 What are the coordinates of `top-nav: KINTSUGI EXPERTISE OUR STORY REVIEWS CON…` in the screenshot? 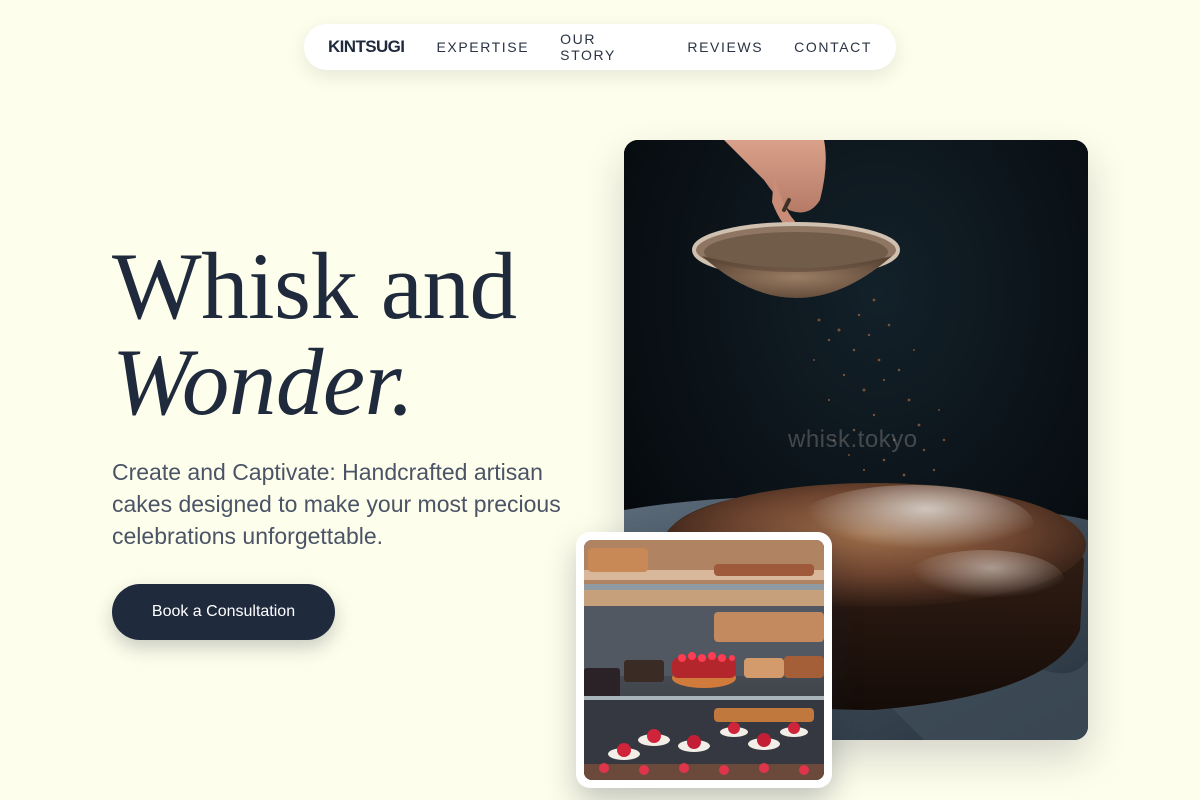 It's located at (600, 47).